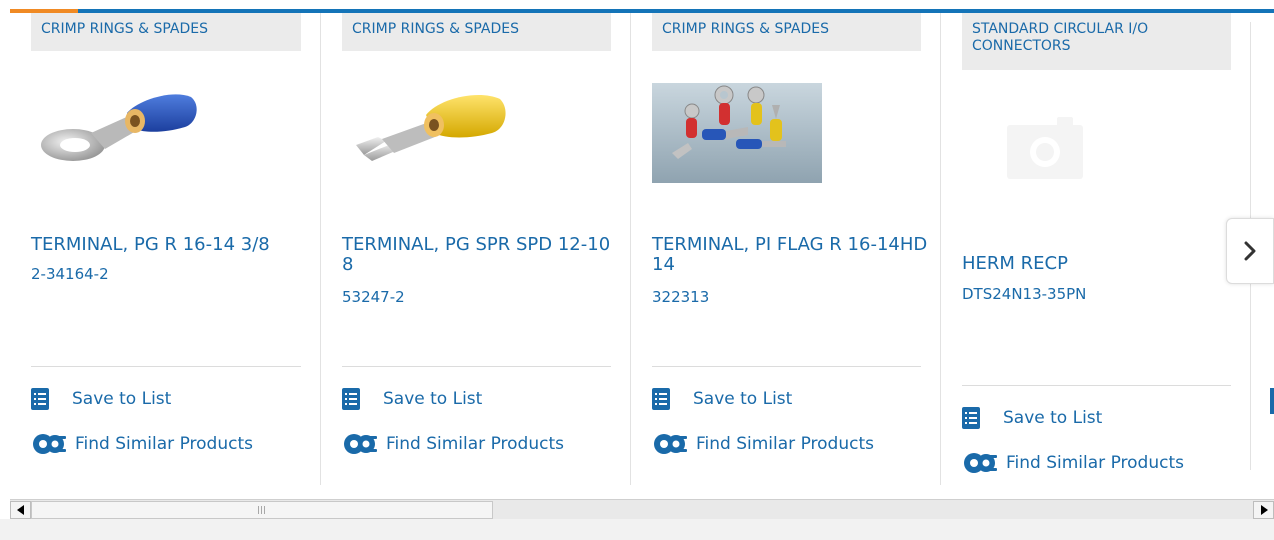 The width and height of the screenshot is (1274, 540). Describe the element at coordinates (1024, 294) in the screenshot. I see `part-number-link: DTS24N13-35PN` at that location.